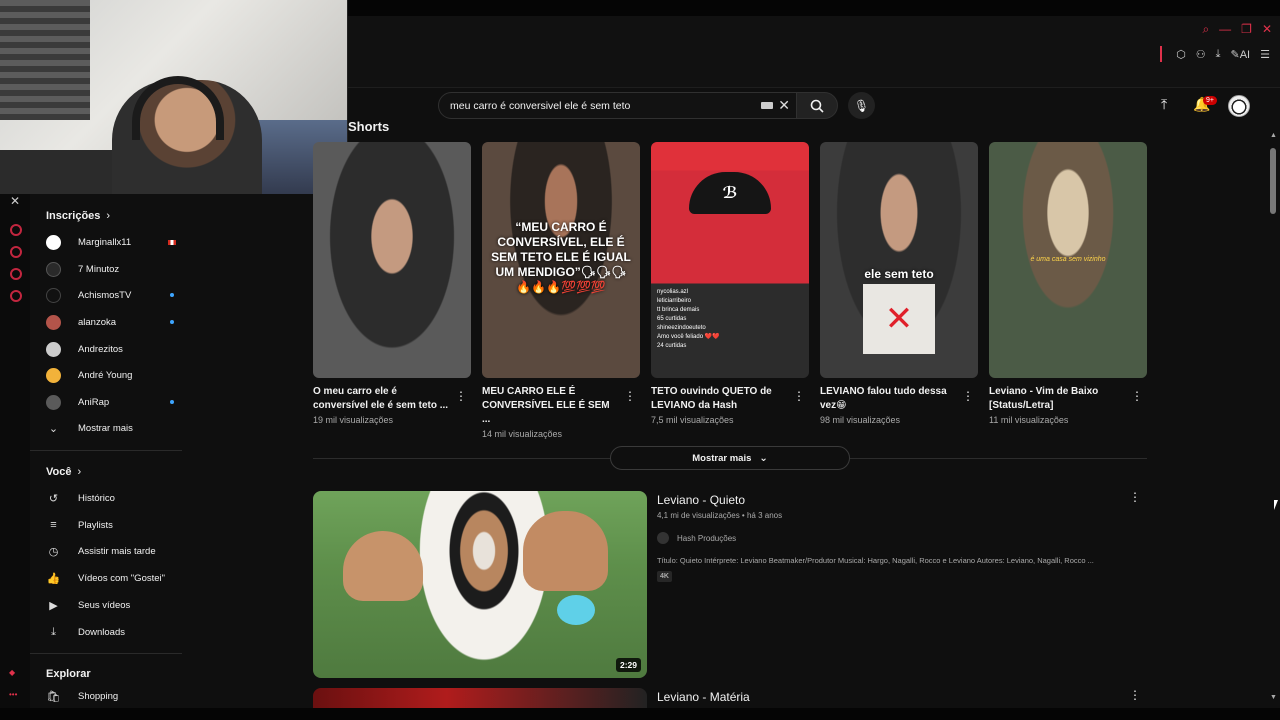  What do you see at coordinates (15, 201) in the screenshot?
I see `x-icon: ✕` at bounding box center [15, 201].